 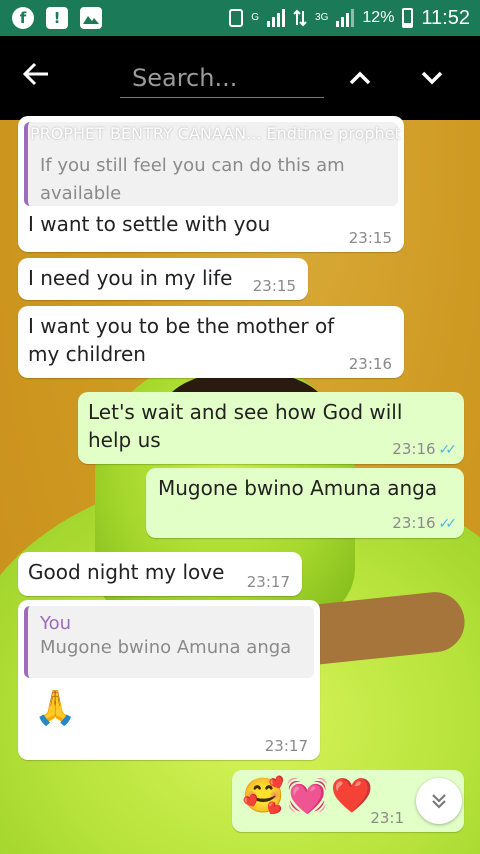 I want to click on message-text: Mugone bwino Amuna anga, so click(x=298, y=488).